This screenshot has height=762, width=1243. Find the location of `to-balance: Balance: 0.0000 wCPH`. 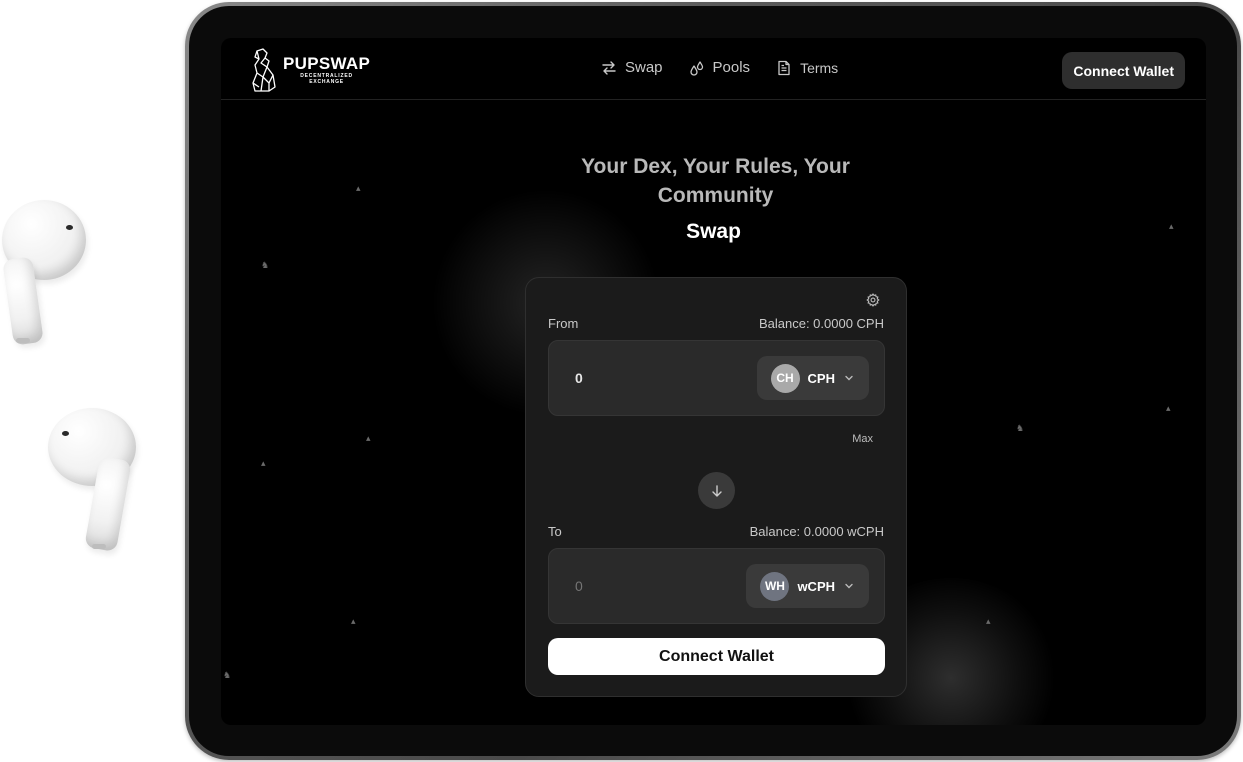

to-balance: Balance: 0.0000 wCPH is located at coordinates (816, 531).